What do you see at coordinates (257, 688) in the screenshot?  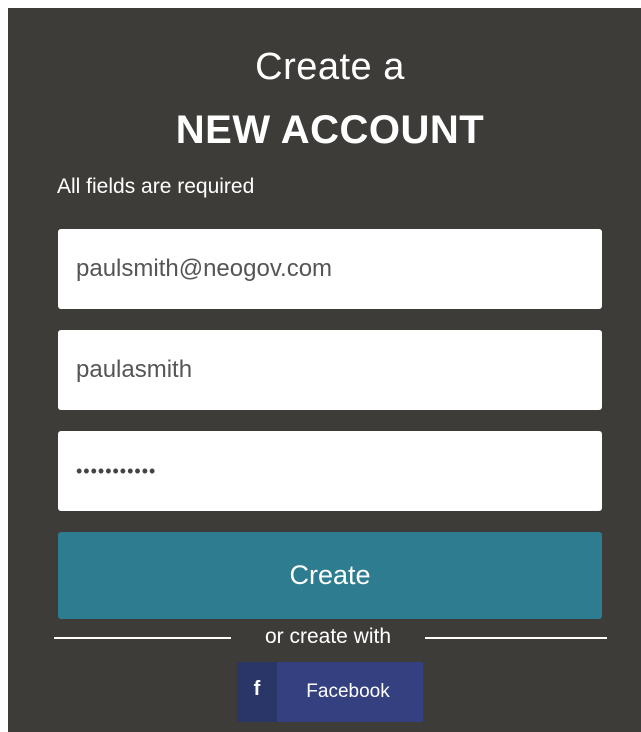 I see `facebook-icon: f` at bounding box center [257, 688].